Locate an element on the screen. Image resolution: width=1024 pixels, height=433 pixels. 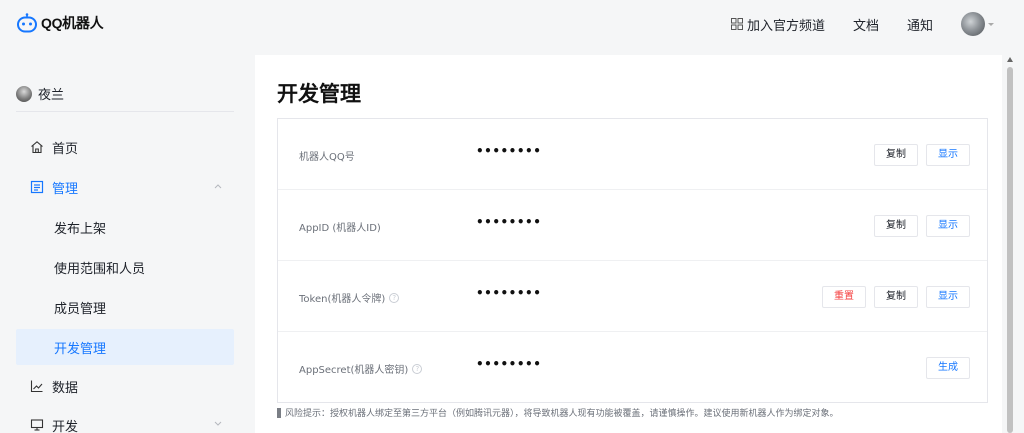
sidebar-item-label: 开发 is located at coordinates (65, 426).